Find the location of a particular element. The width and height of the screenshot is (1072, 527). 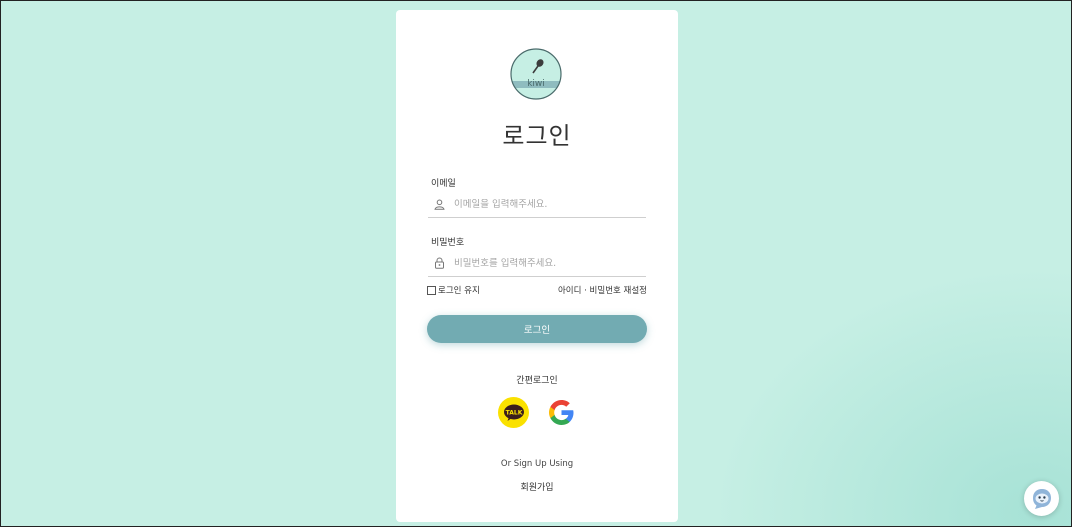

email-field is located at coordinates (537, 204).